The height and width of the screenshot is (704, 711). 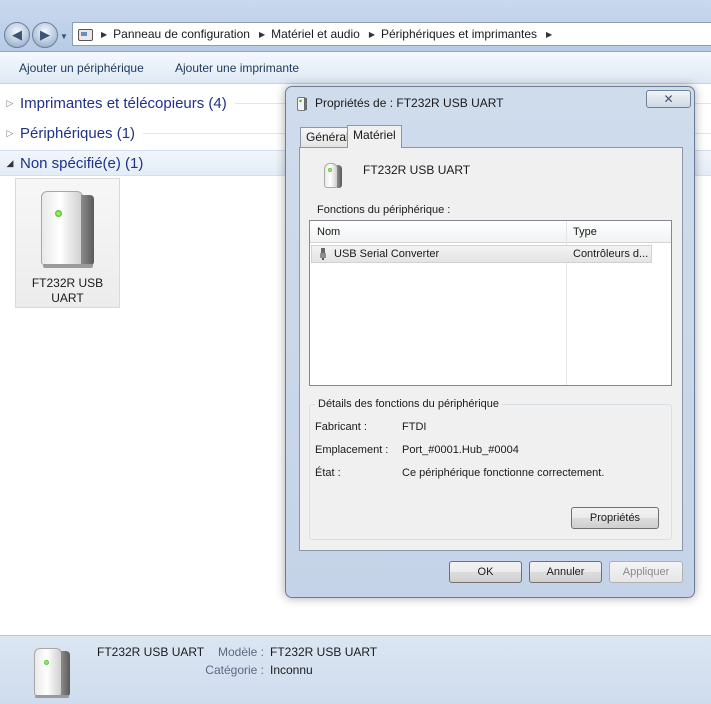 I want to click on details-pane: FT232R USB UART Modèle, so click(x=355, y=669).